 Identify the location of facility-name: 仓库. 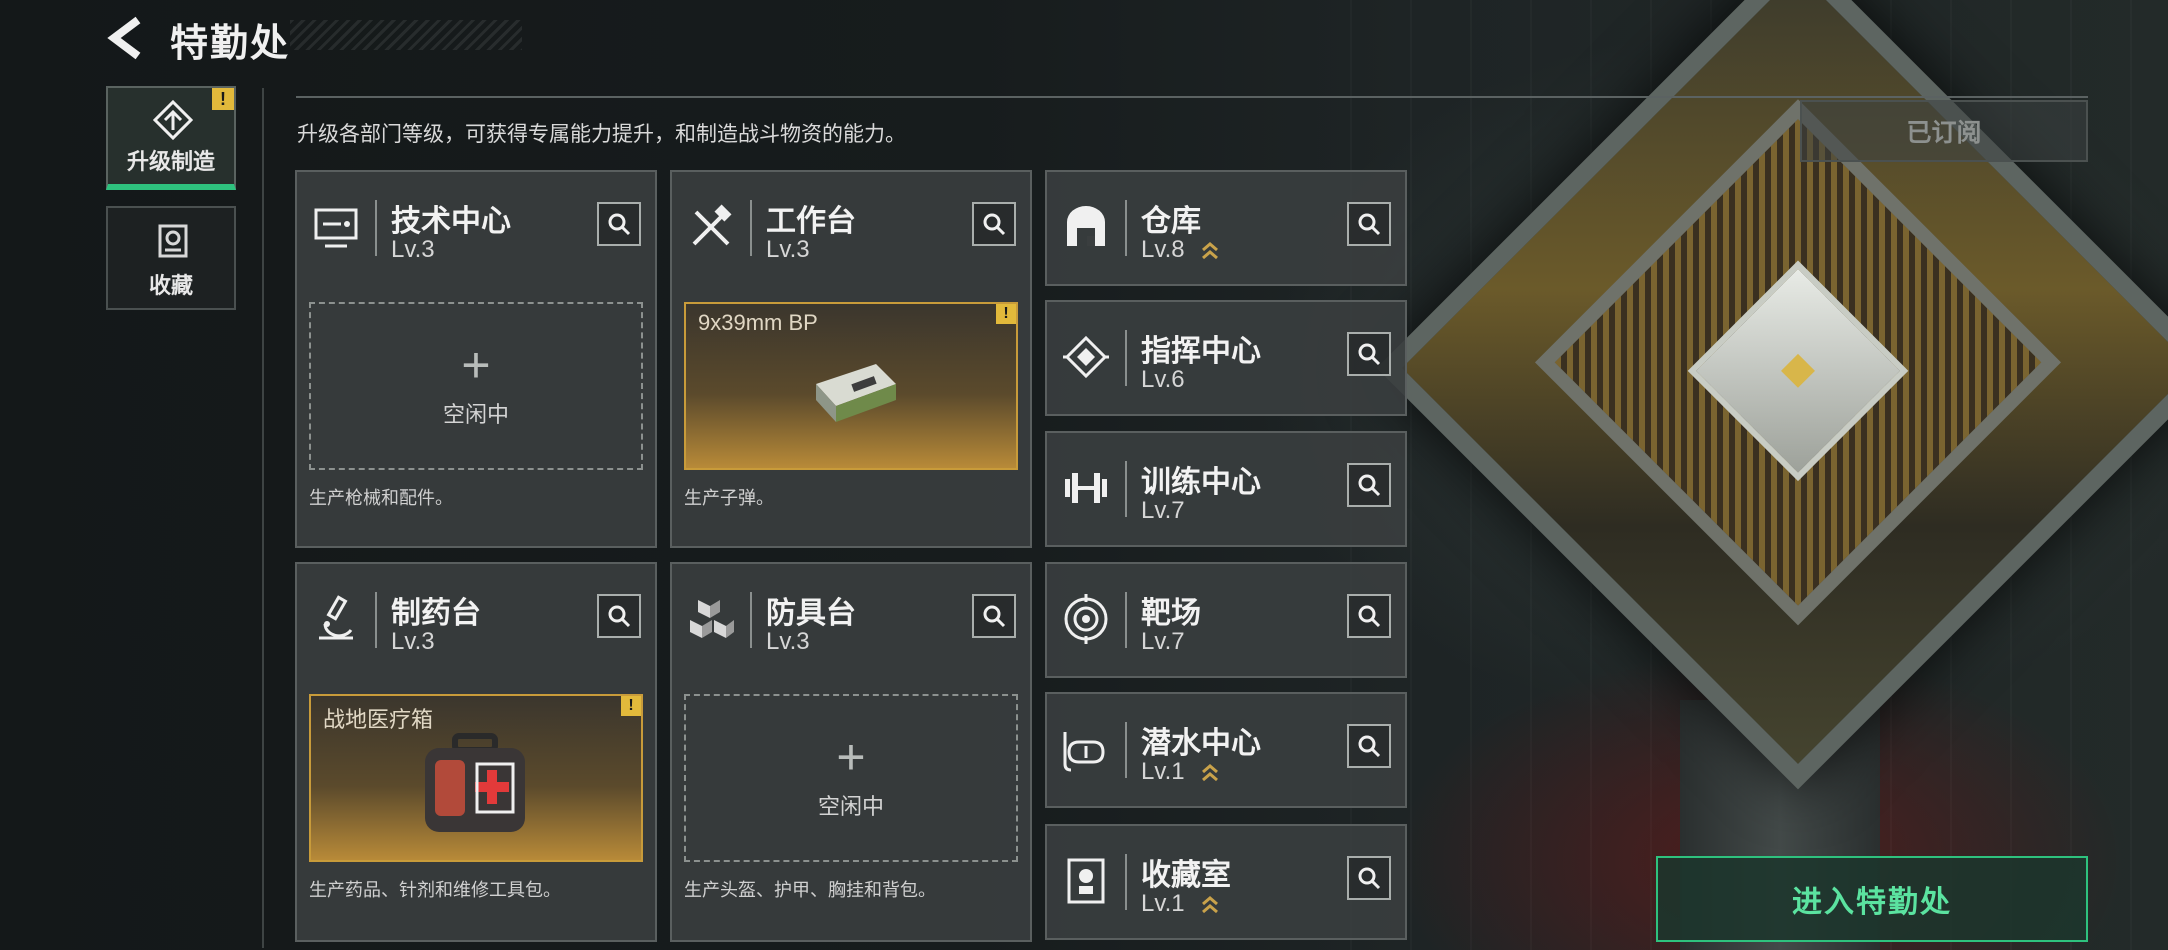
(1171, 221).